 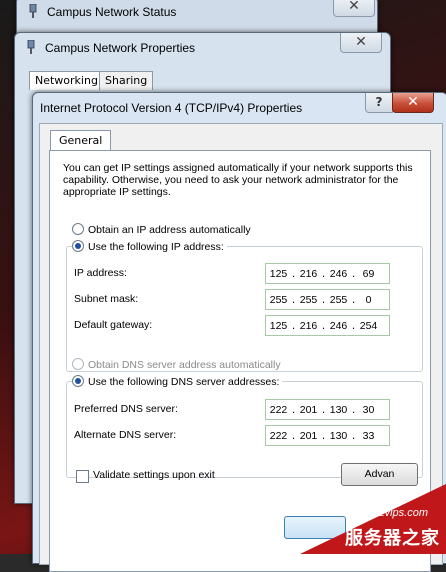 I want to click on preferred-dns-input: 222. 201. 130. 30, so click(x=327, y=409).